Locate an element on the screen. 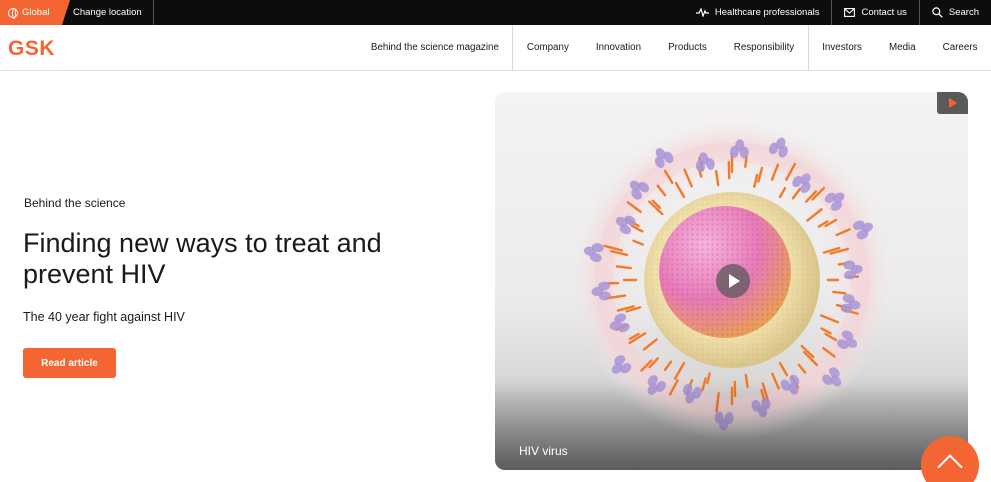 The width and height of the screenshot is (991, 482). nav-responsibility: Responsibility is located at coordinates (763, 47).